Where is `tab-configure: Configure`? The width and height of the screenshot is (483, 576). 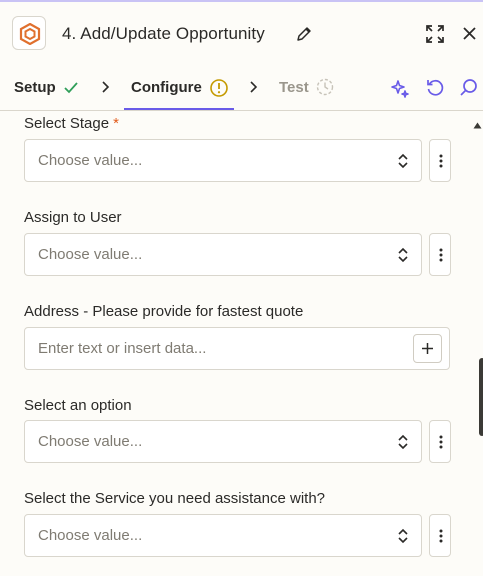 tab-configure: Configure is located at coordinates (166, 87).